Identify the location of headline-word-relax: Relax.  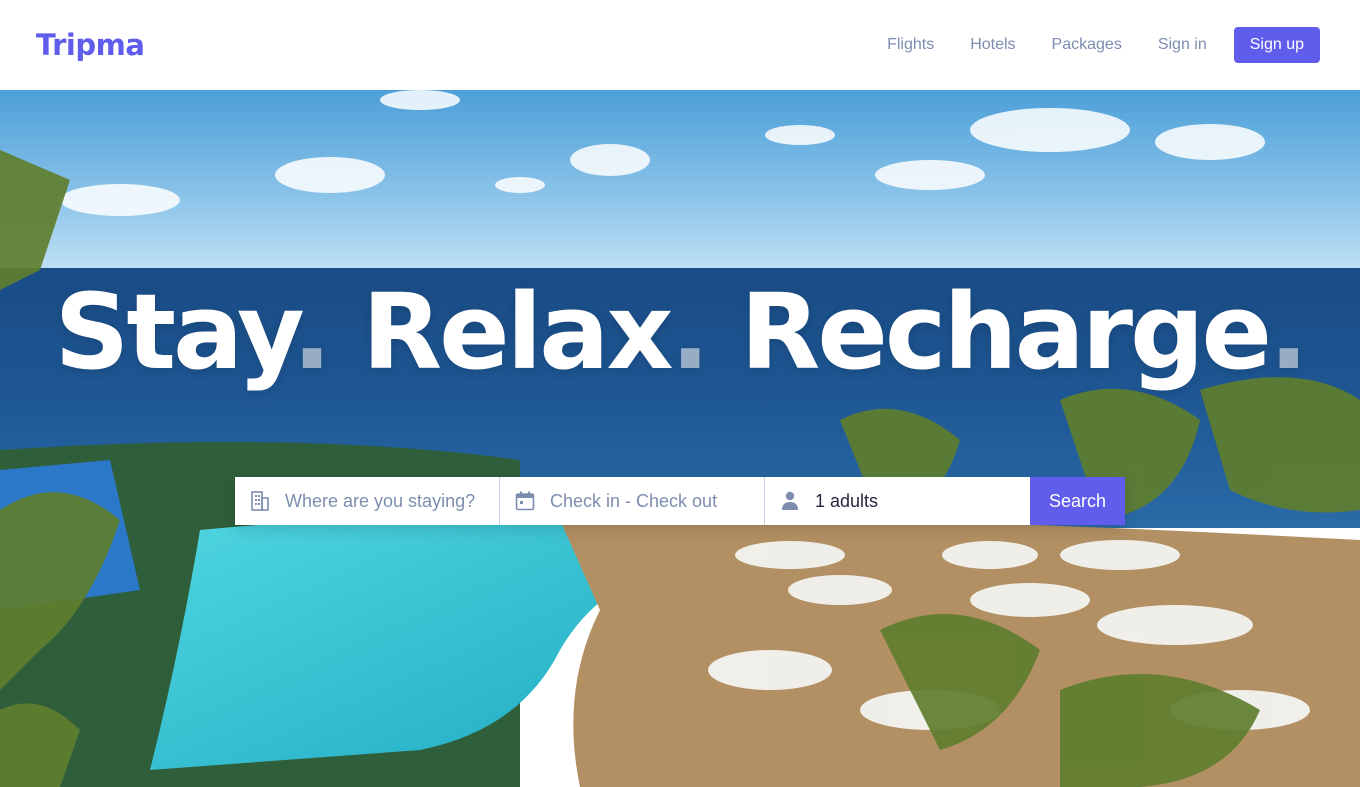
(518, 332).